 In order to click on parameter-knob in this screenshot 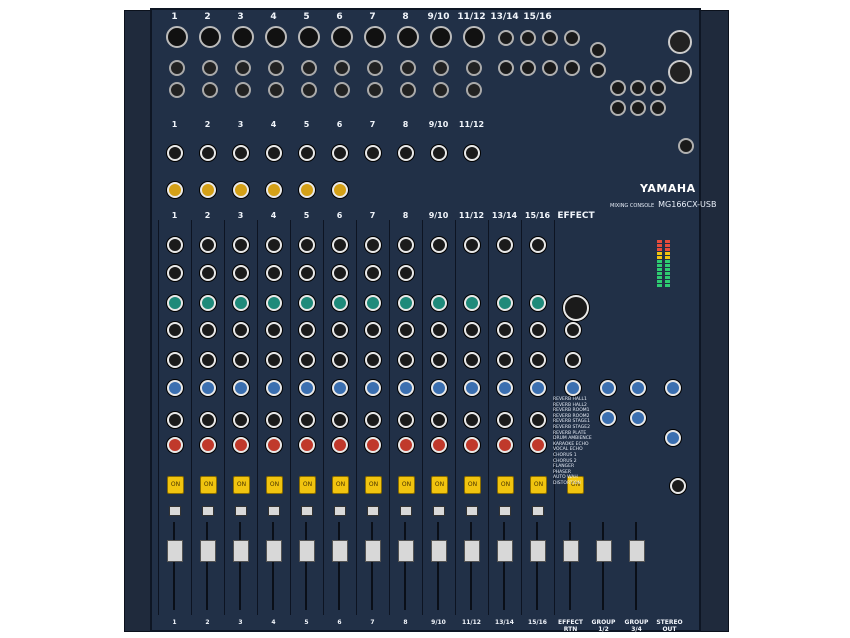, I will do `click(573, 330)`.